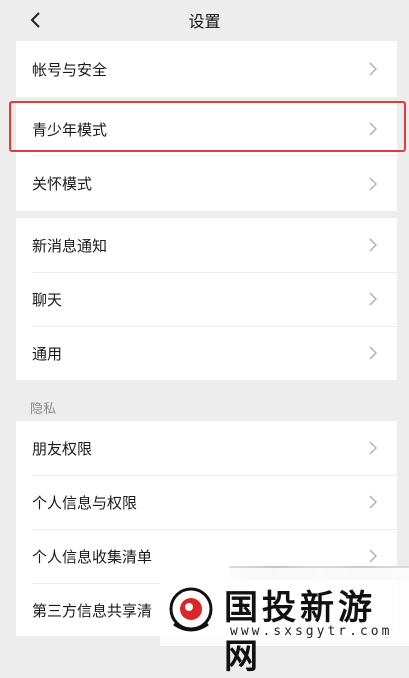 This screenshot has height=678, width=409. What do you see at coordinates (206, 353) in the screenshot?
I see `settings-item-general: 通用` at bounding box center [206, 353].